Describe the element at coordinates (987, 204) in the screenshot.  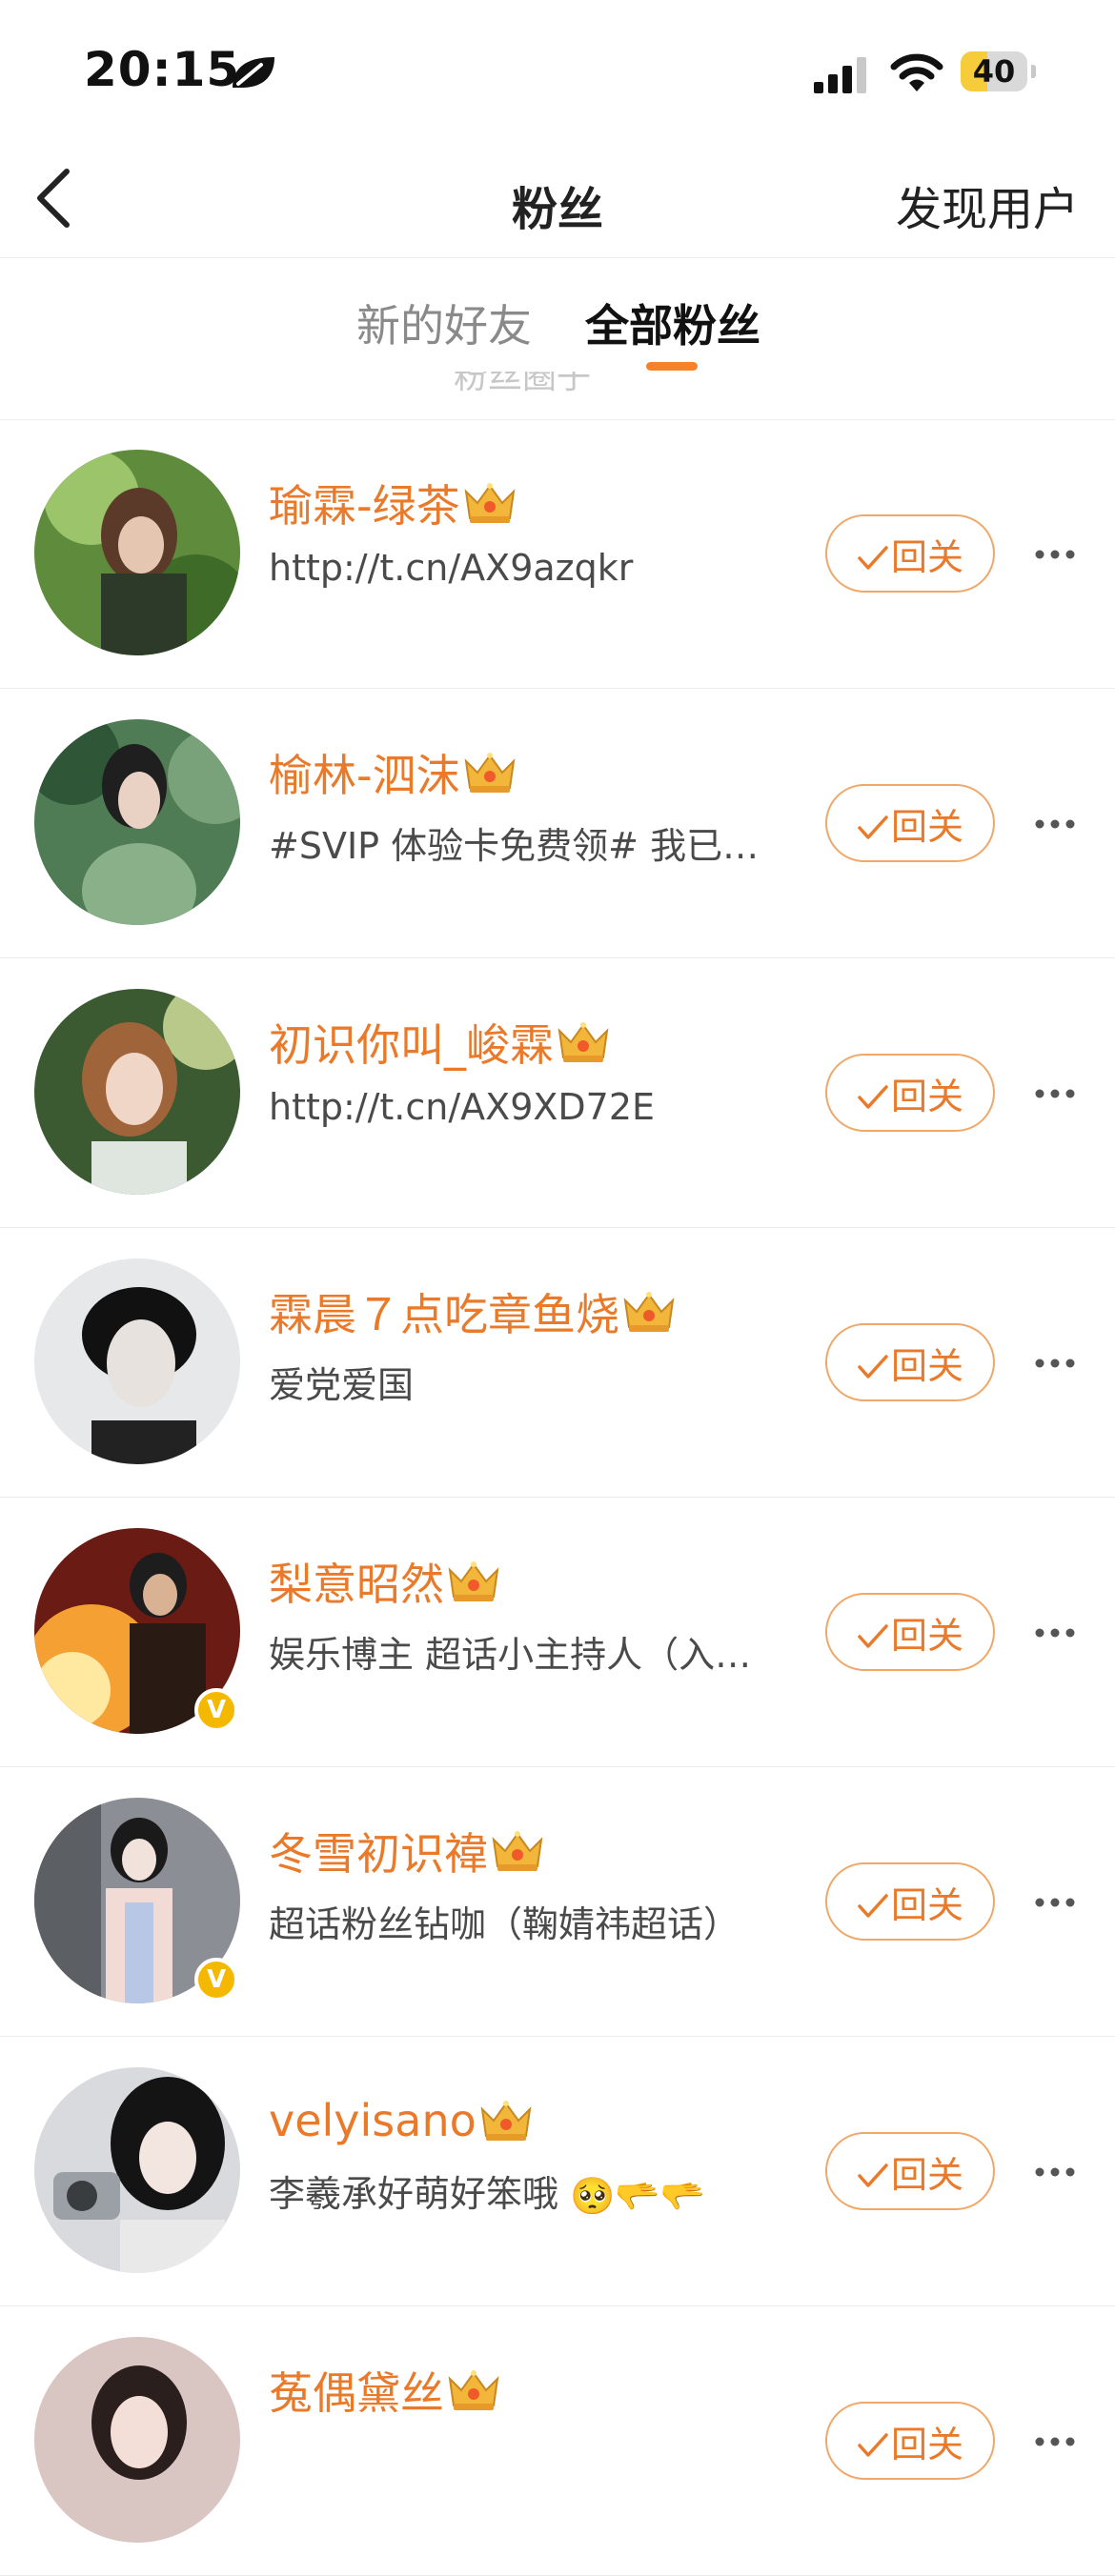
I see `discover-users-link: 发现用户` at that location.